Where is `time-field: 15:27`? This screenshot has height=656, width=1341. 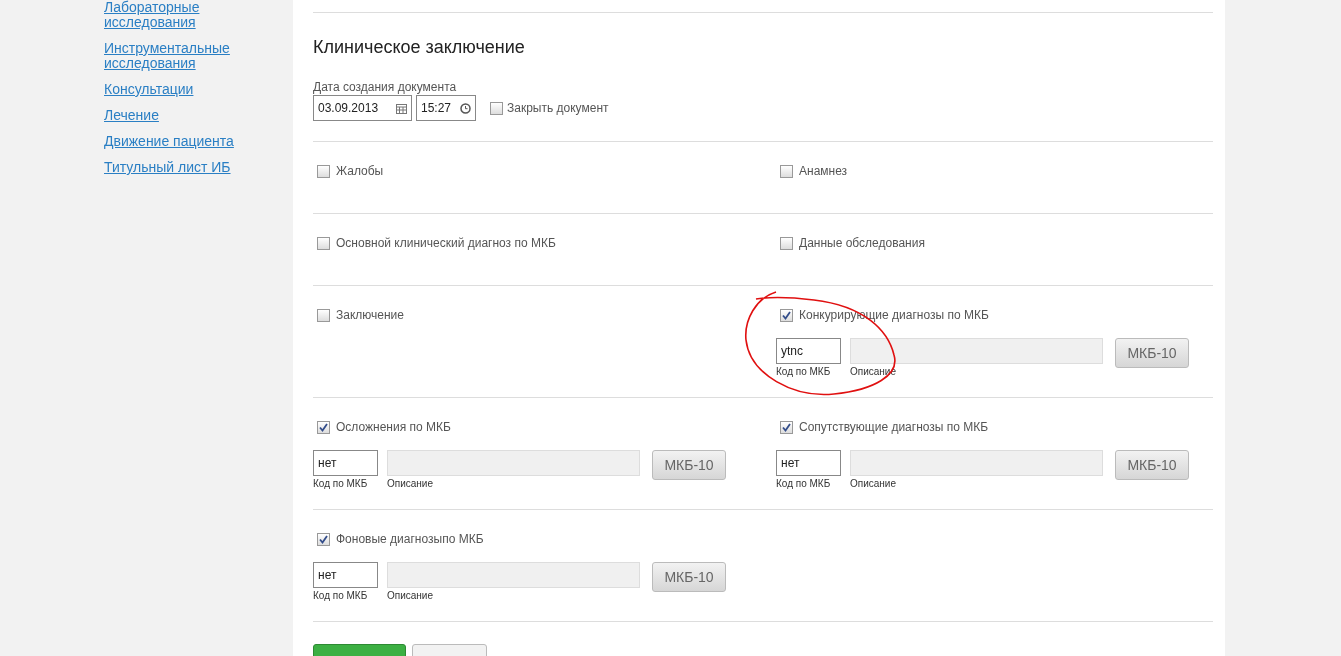
time-field: 15:27 is located at coordinates (446, 108).